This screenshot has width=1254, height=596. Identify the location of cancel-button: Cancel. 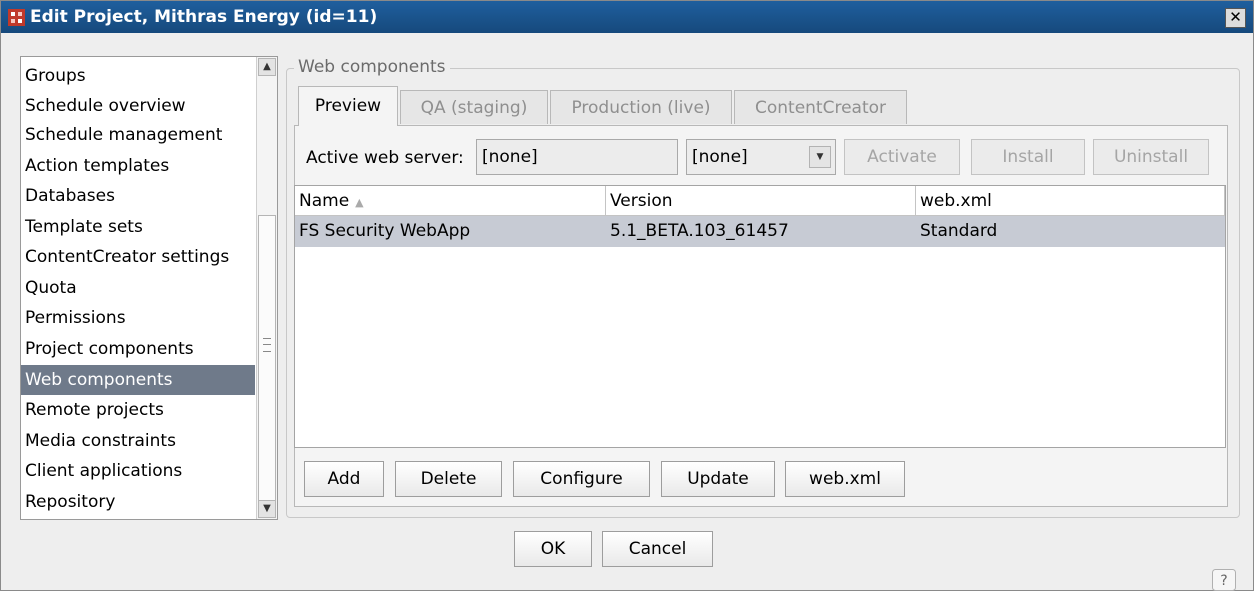
(657, 549).